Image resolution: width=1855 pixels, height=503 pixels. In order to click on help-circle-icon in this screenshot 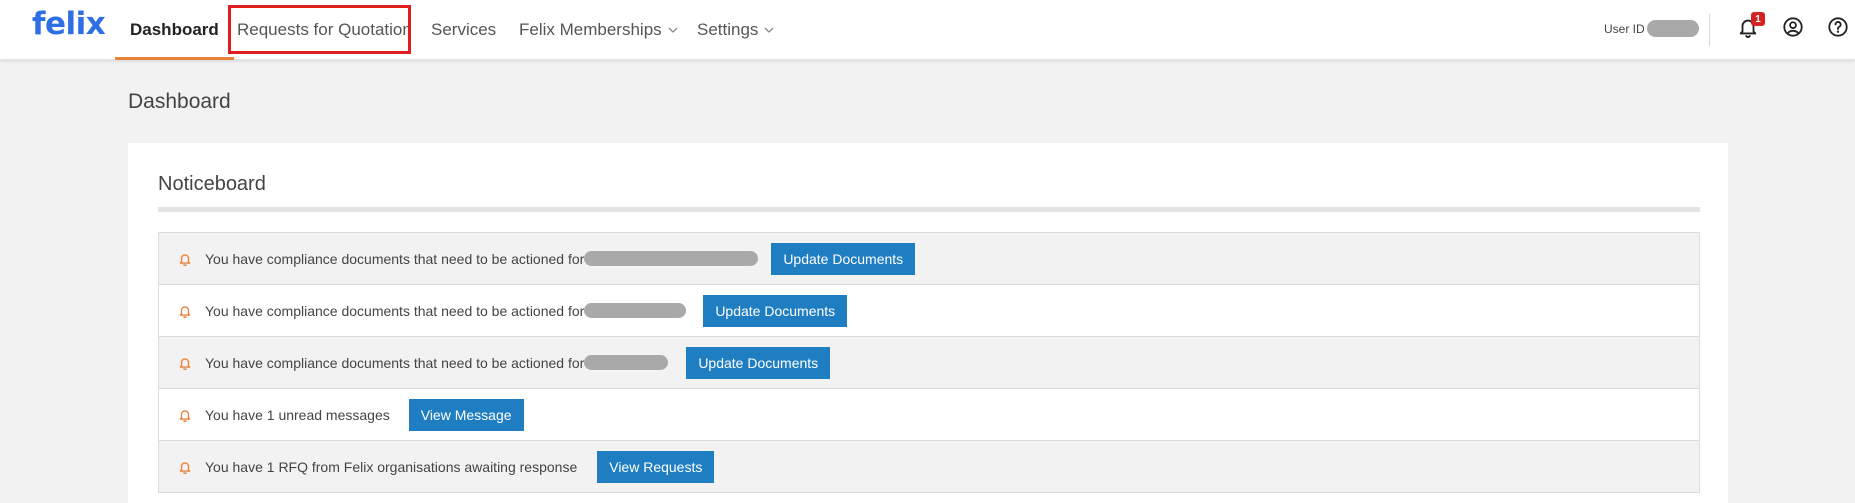, I will do `click(1838, 29)`.